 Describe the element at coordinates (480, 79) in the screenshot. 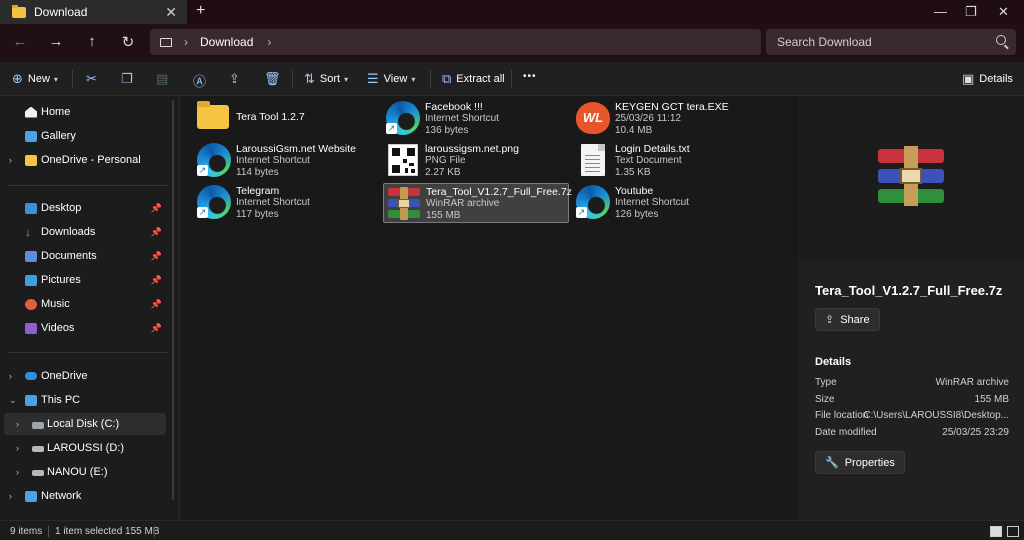

I see `extract-label: Extract all` at that location.